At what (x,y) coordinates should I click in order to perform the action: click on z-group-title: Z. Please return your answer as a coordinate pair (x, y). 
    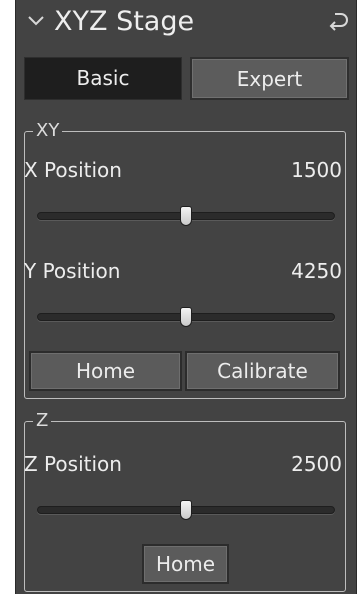
    Looking at the image, I should click on (42, 421).